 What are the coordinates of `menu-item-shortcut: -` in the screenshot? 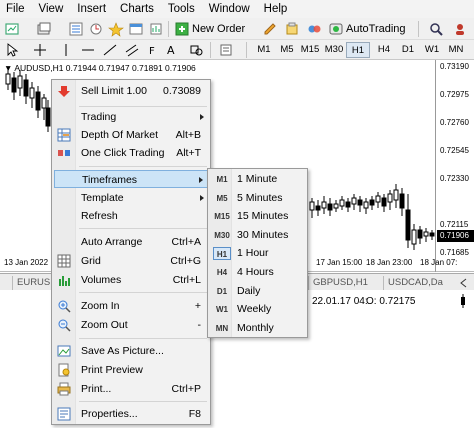 It's located at (199, 325).